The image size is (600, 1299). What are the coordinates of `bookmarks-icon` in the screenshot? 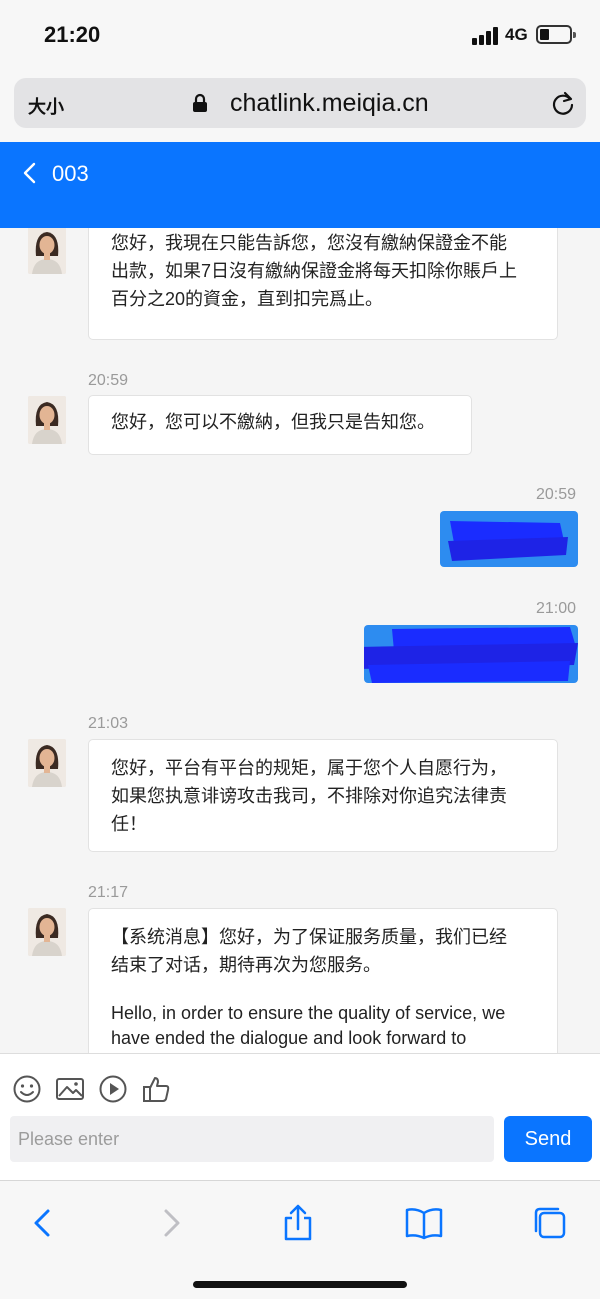 It's located at (424, 1223).